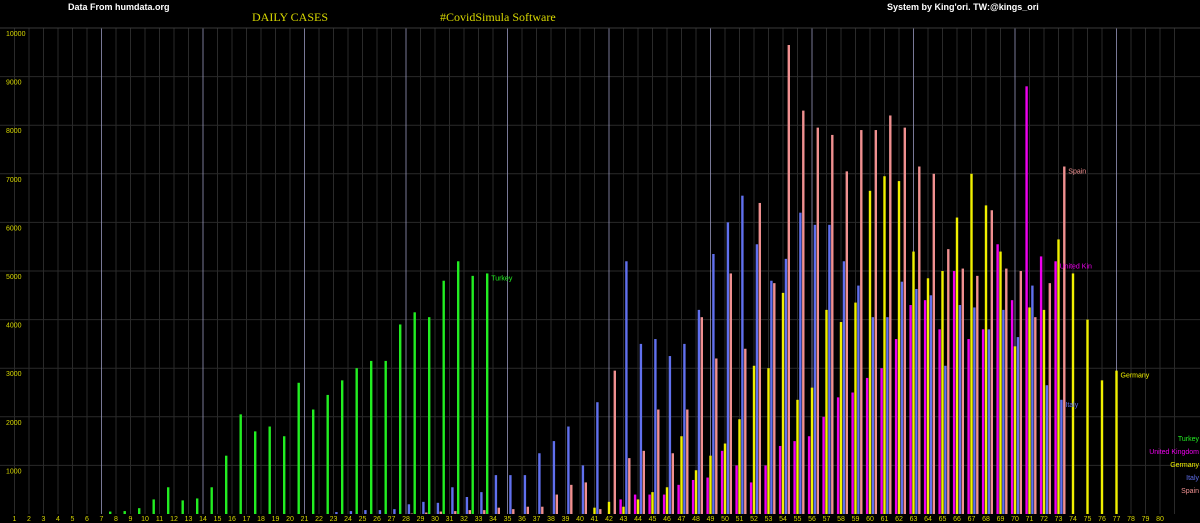 Image resolution: width=1200 pixels, height=523 pixels. I want to click on x-tick-label: 76, so click(1102, 519).